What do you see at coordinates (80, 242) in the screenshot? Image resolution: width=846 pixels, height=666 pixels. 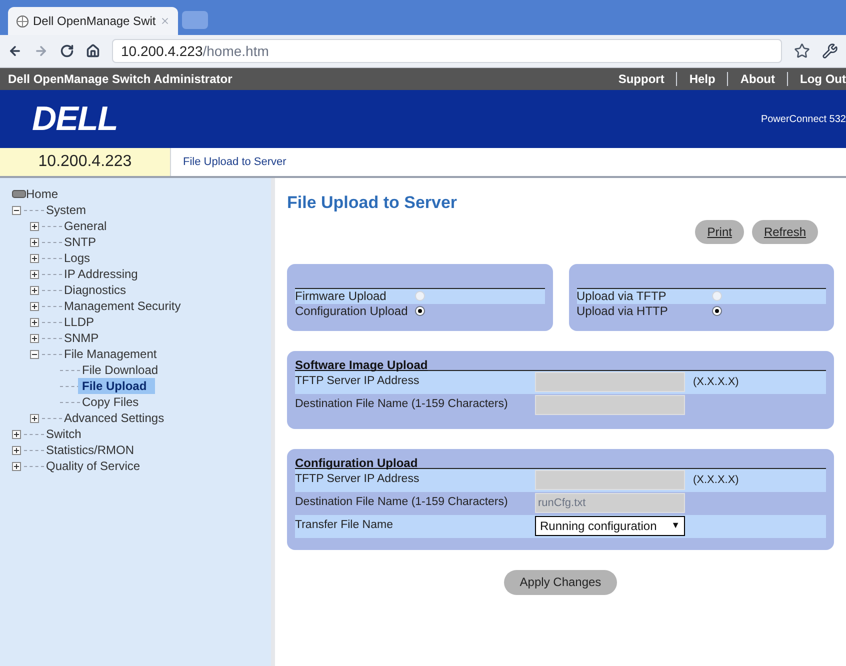 I see `tree-item: SNTP` at bounding box center [80, 242].